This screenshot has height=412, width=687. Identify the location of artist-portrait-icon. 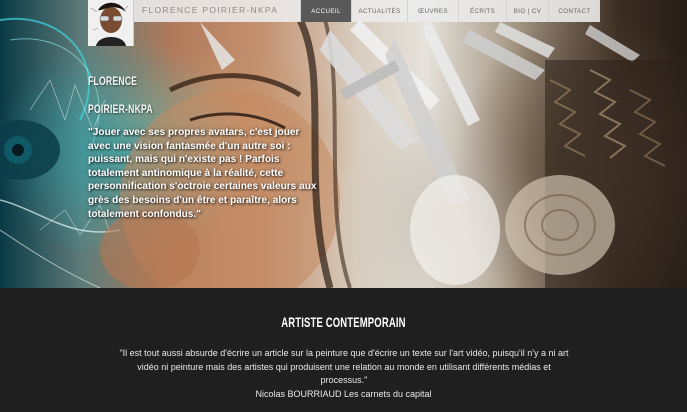
(110, 23).